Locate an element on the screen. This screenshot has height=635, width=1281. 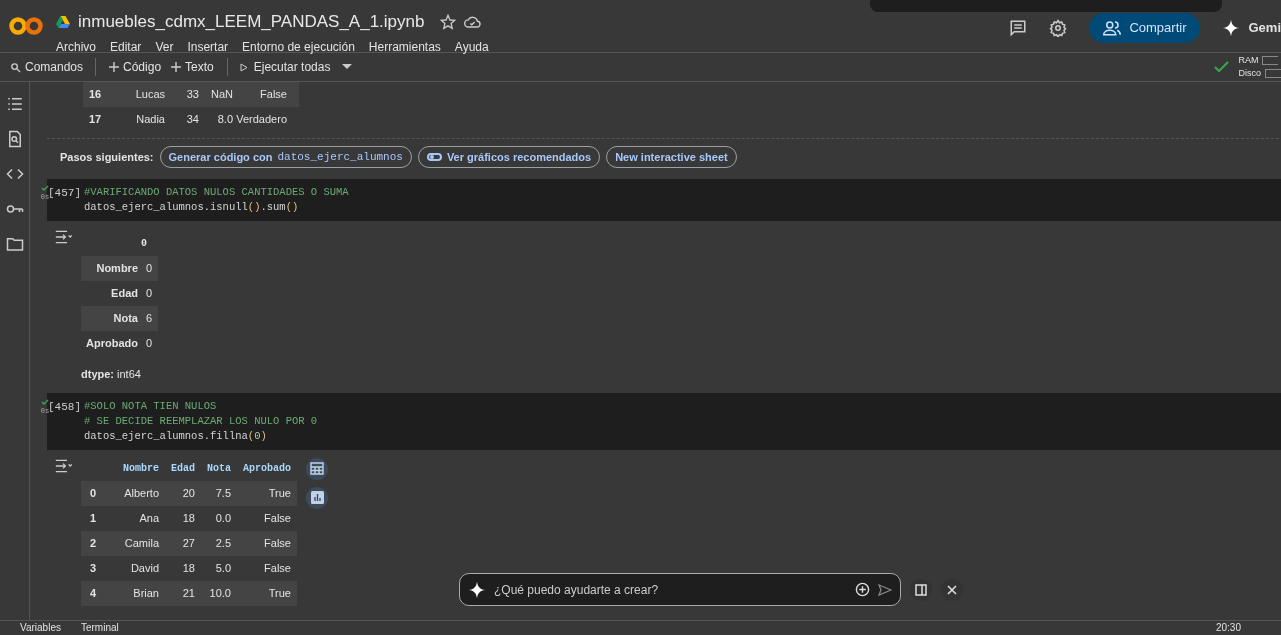
table-view-button is located at coordinates (317, 468).